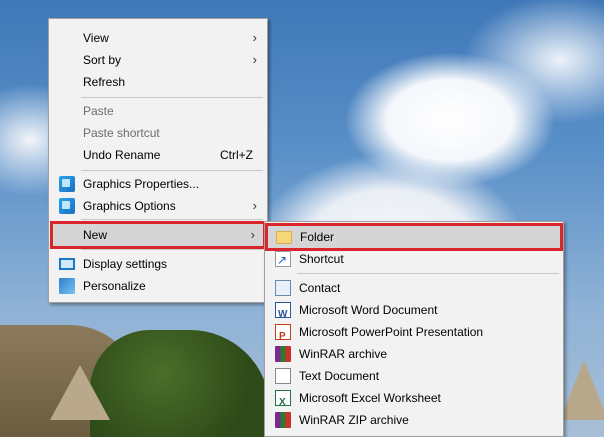 Image resolution: width=604 pixels, height=437 pixels. I want to click on menu-item-label: Folder, so click(317, 237).